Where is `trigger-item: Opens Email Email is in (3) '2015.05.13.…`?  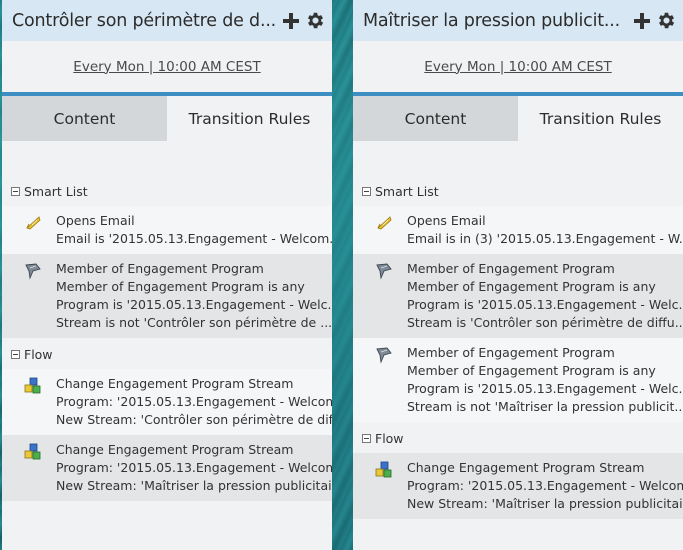 trigger-item: Opens Email Email is in (3) '2015.05.13.… is located at coordinates (518, 230).